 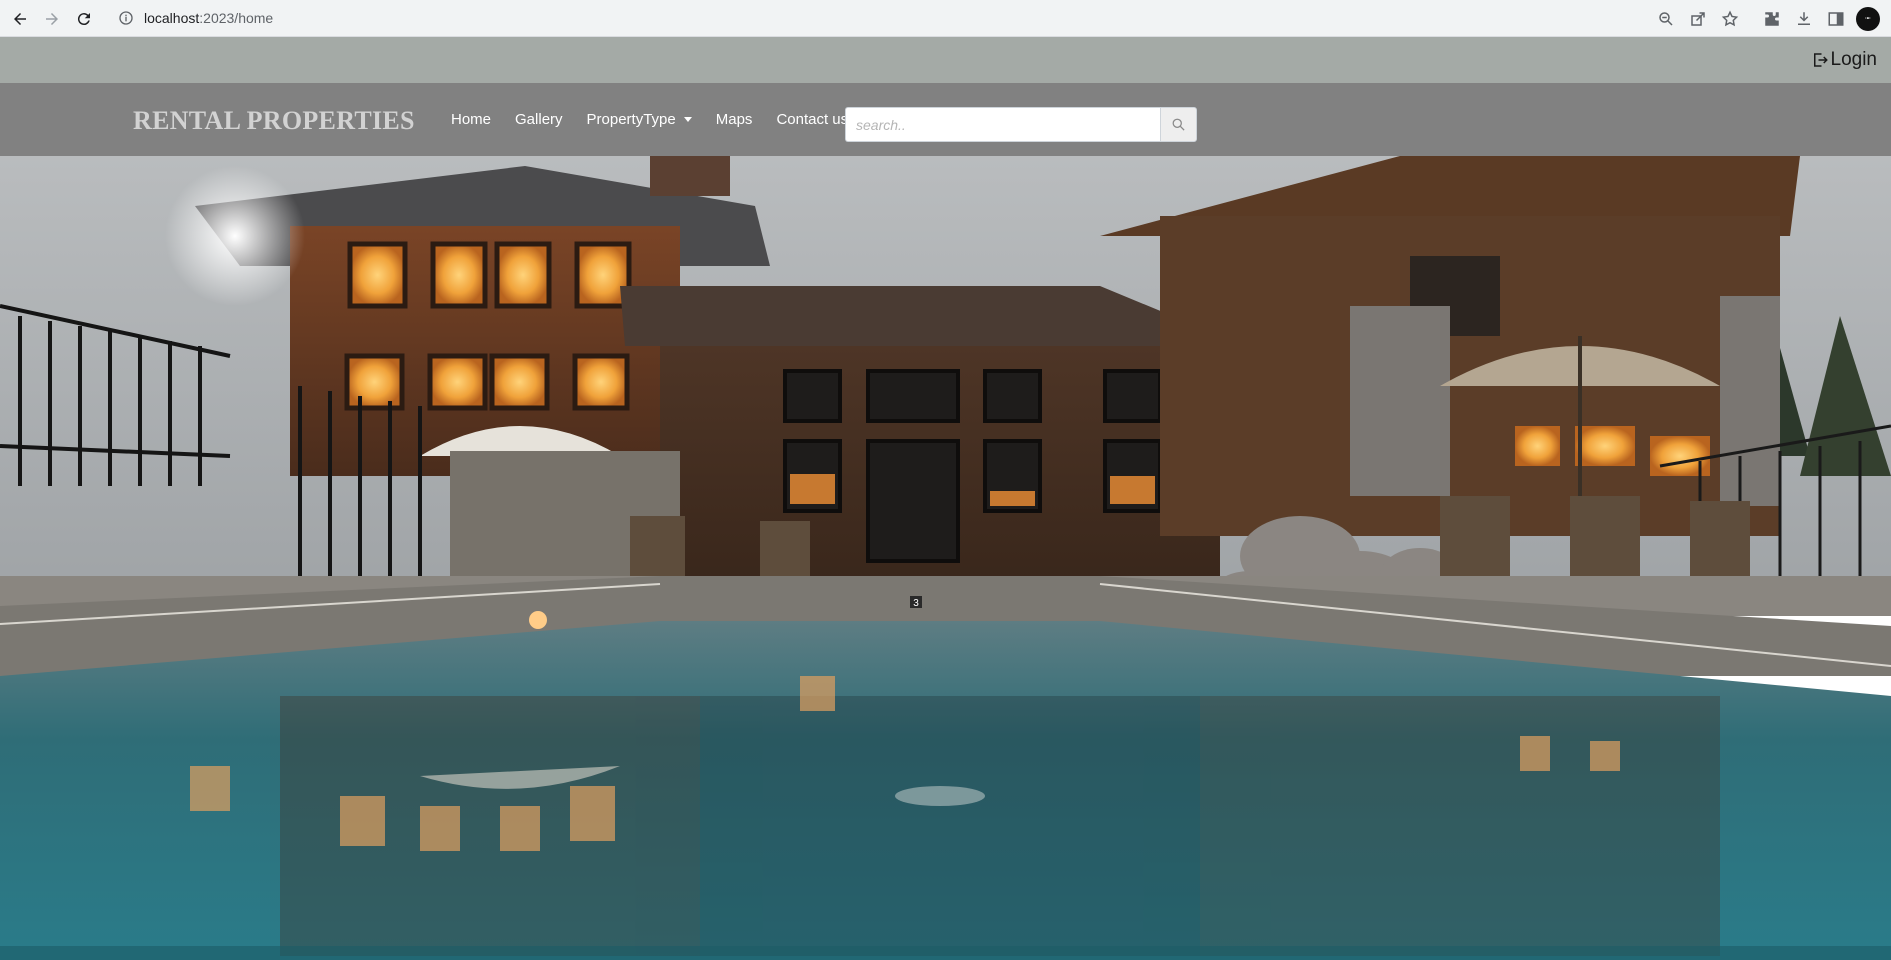 What do you see at coordinates (20, 19) in the screenshot?
I see `back-icon` at bounding box center [20, 19].